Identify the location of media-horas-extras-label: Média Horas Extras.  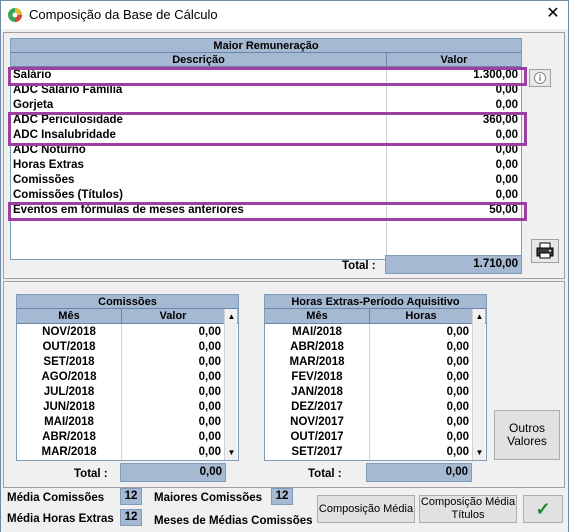
(60, 519).